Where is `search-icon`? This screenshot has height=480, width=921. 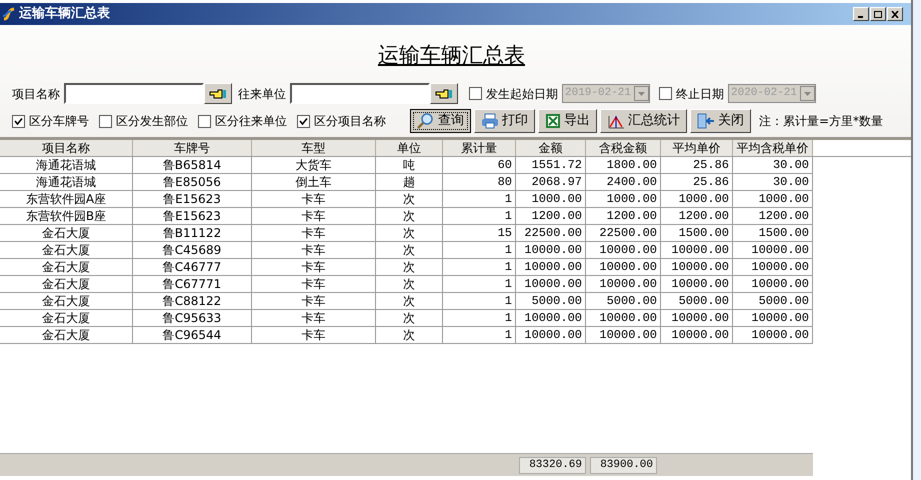 search-icon is located at coordinates (426, 121).